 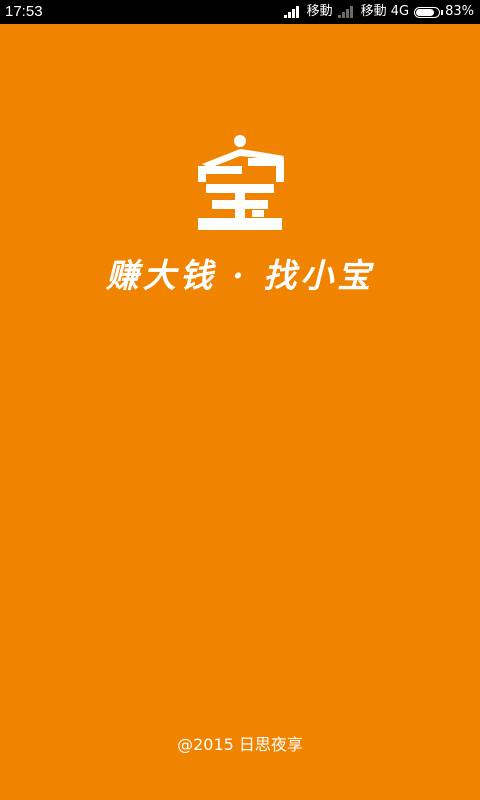 I want to click on copyright-text: @2015 日思夜享, so click(x=240, y=744).